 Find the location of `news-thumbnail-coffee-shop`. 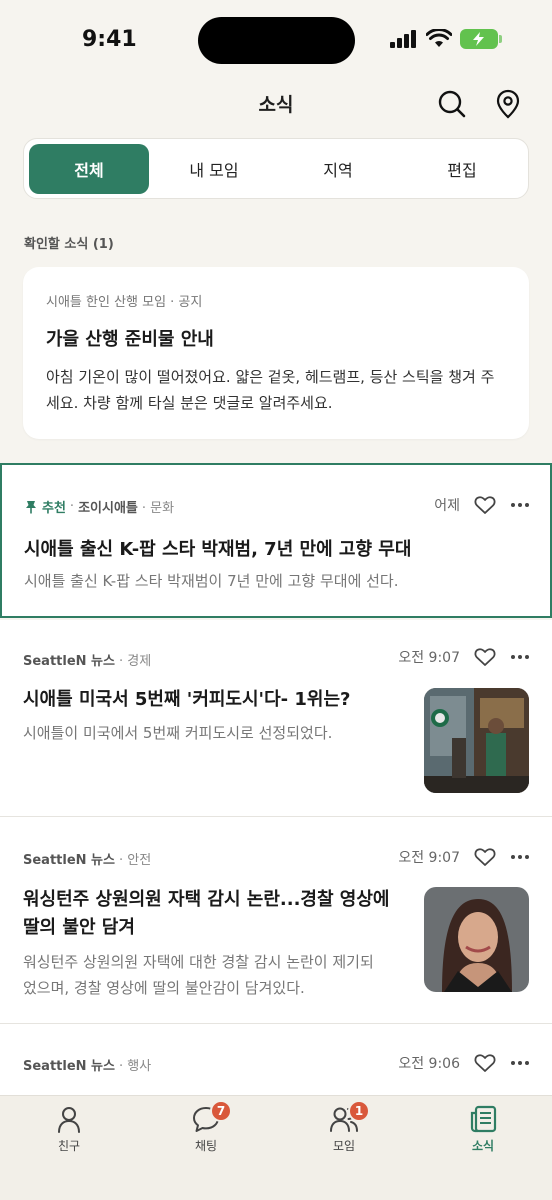

news-thumbnail-coffee-shop is located at coordinates (476, 740).